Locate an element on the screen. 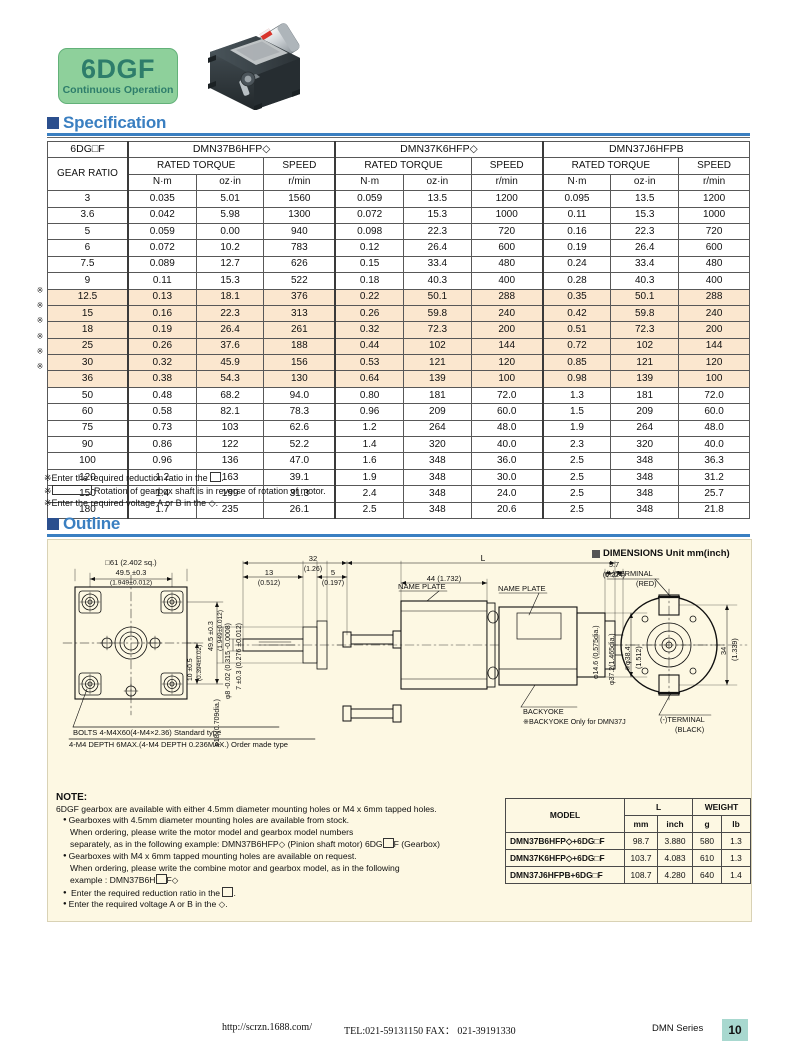 This screenshot has width=796, height=1060. spec-value-cell: 0.095 is located at coordinates (576, 199).